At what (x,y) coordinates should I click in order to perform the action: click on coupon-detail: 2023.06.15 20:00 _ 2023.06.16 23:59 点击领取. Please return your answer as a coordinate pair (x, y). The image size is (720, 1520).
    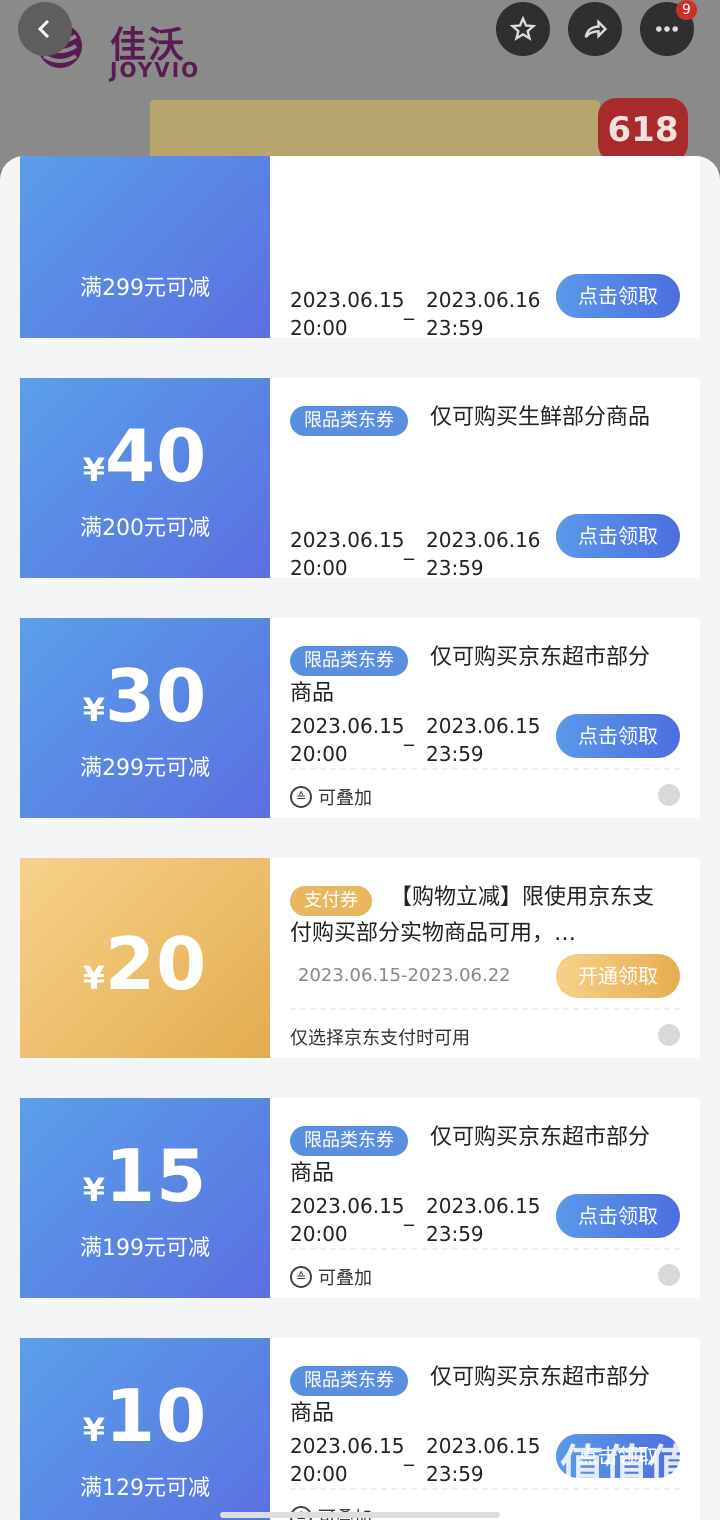
    Looking at the image, I should click on (485, 248).